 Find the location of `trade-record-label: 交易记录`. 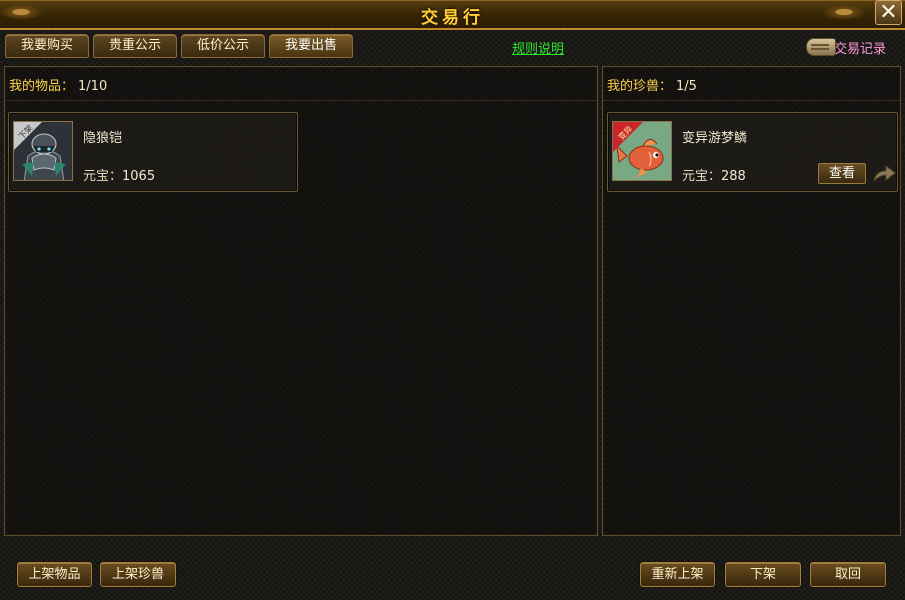

trade-record-label: 交易记录 is located at coordinates (860, 49).